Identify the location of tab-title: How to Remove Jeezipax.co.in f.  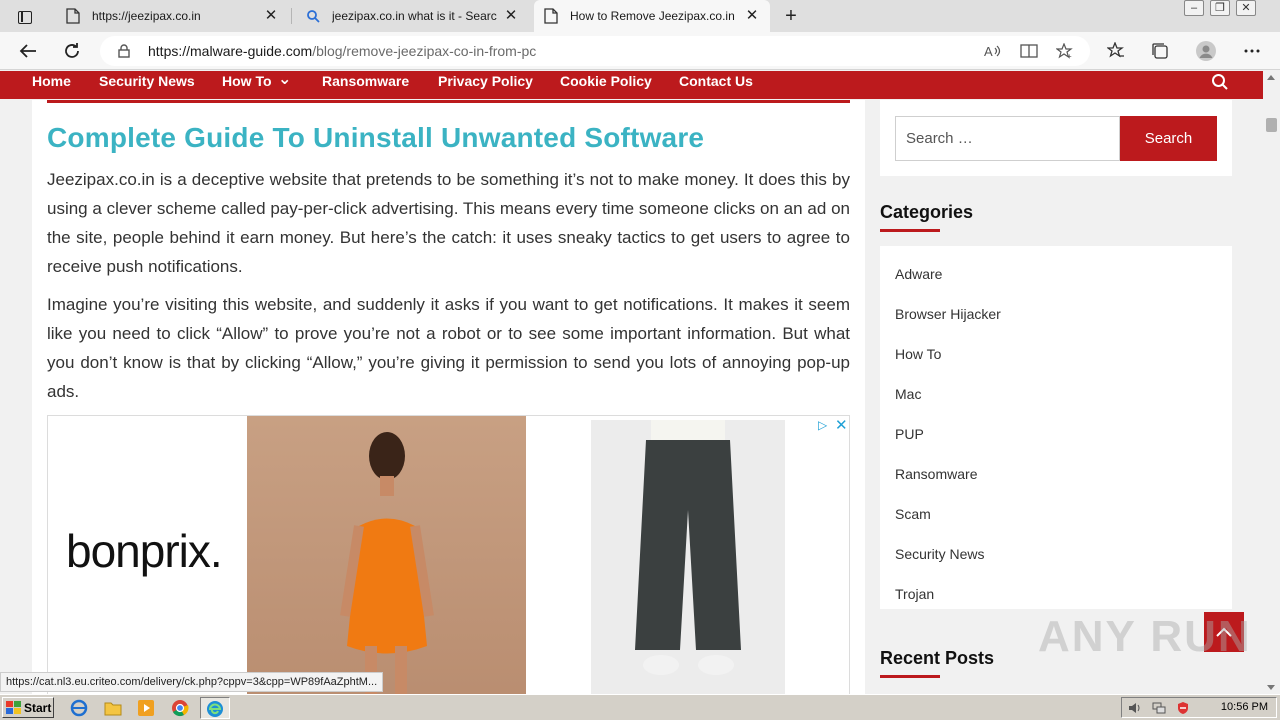
(654, 16).